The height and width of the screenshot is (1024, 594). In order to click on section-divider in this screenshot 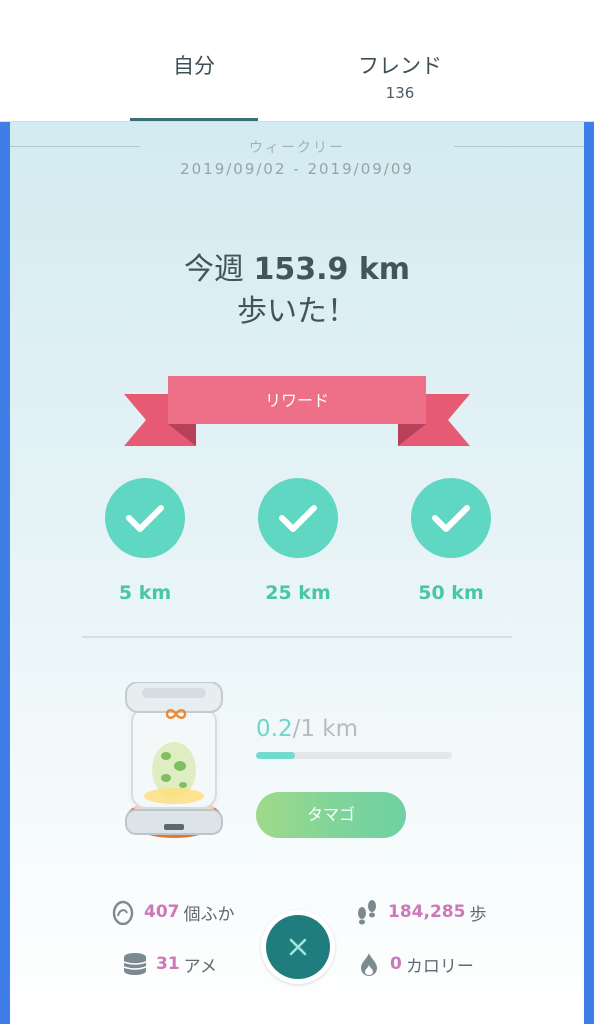, I will do `click(297, 637)`.